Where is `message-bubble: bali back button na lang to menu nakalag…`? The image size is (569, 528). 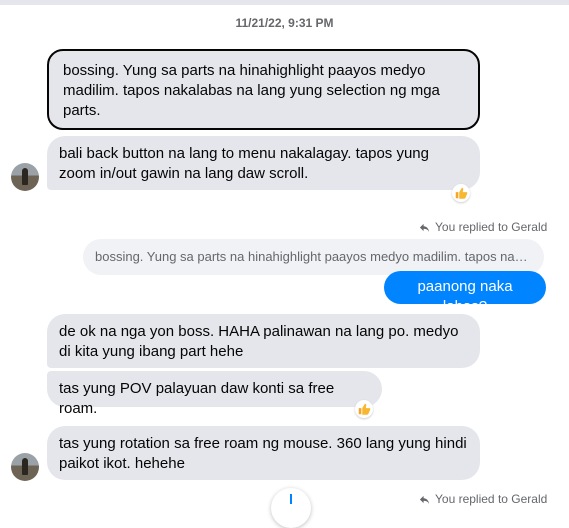
message-bubble: bali back button na lang to menu nakalag… is located at coordinates (263, 163).